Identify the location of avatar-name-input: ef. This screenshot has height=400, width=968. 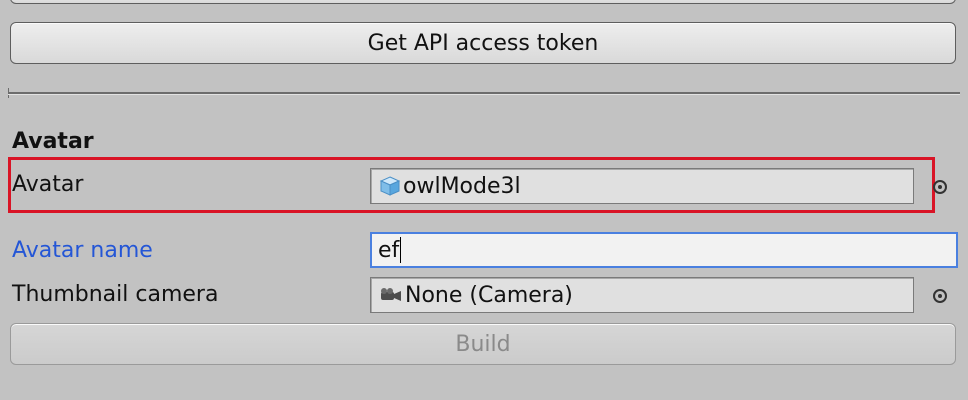
(664, 250).